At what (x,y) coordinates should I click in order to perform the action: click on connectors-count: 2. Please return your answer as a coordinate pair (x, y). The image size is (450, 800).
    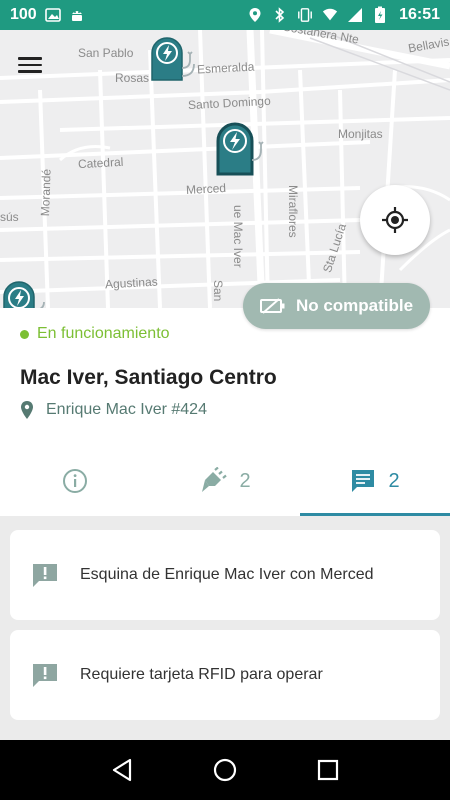
    Looking at the image, I should click on (245, 480).